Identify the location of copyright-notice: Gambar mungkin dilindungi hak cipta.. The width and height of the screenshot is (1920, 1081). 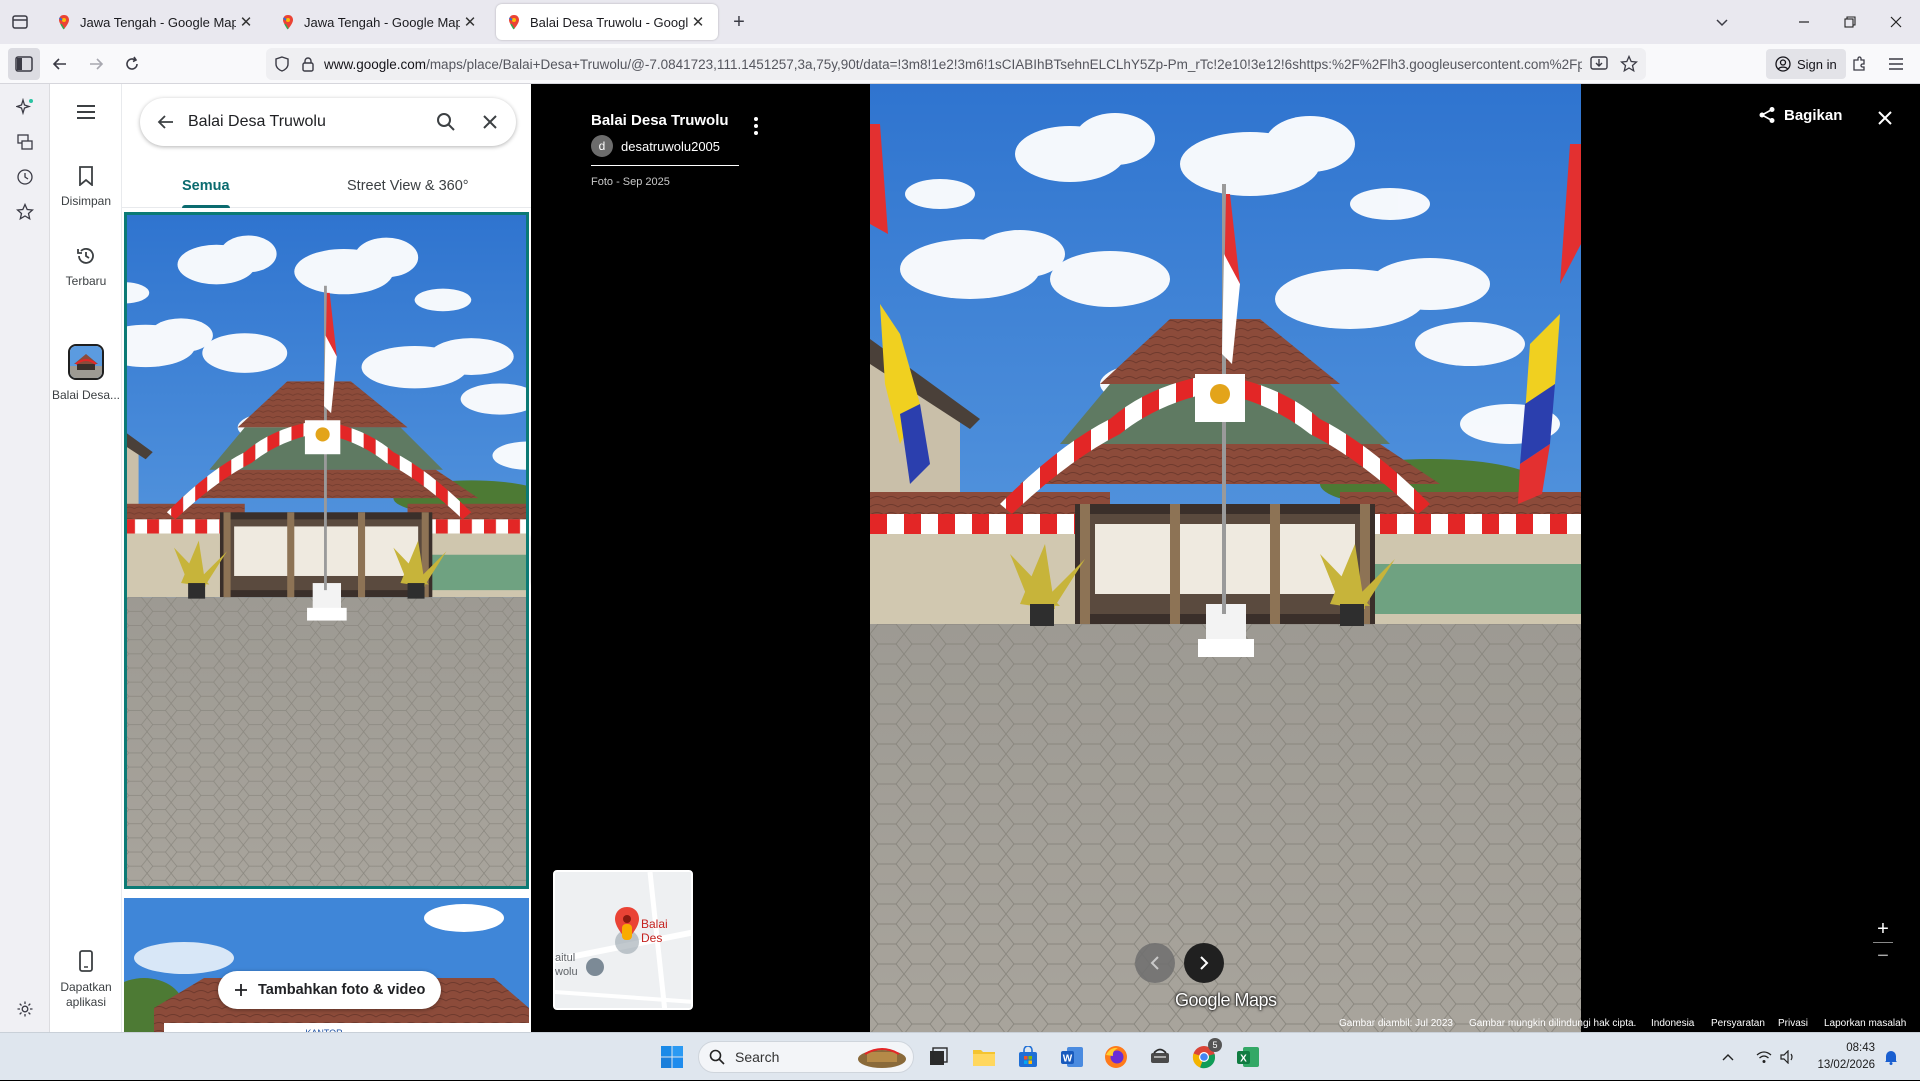
(1553, 1023).